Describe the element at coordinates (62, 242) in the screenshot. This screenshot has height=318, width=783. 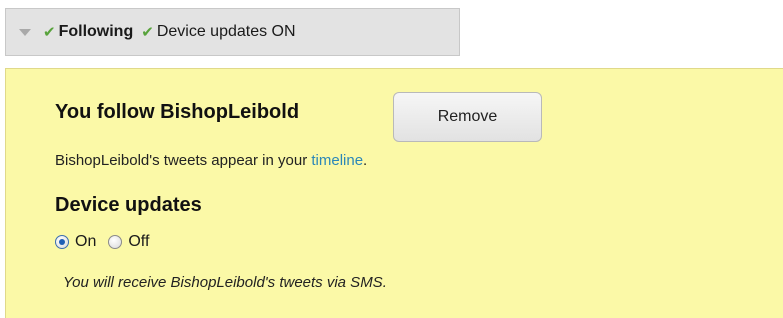
I see `radio-on` at that location.